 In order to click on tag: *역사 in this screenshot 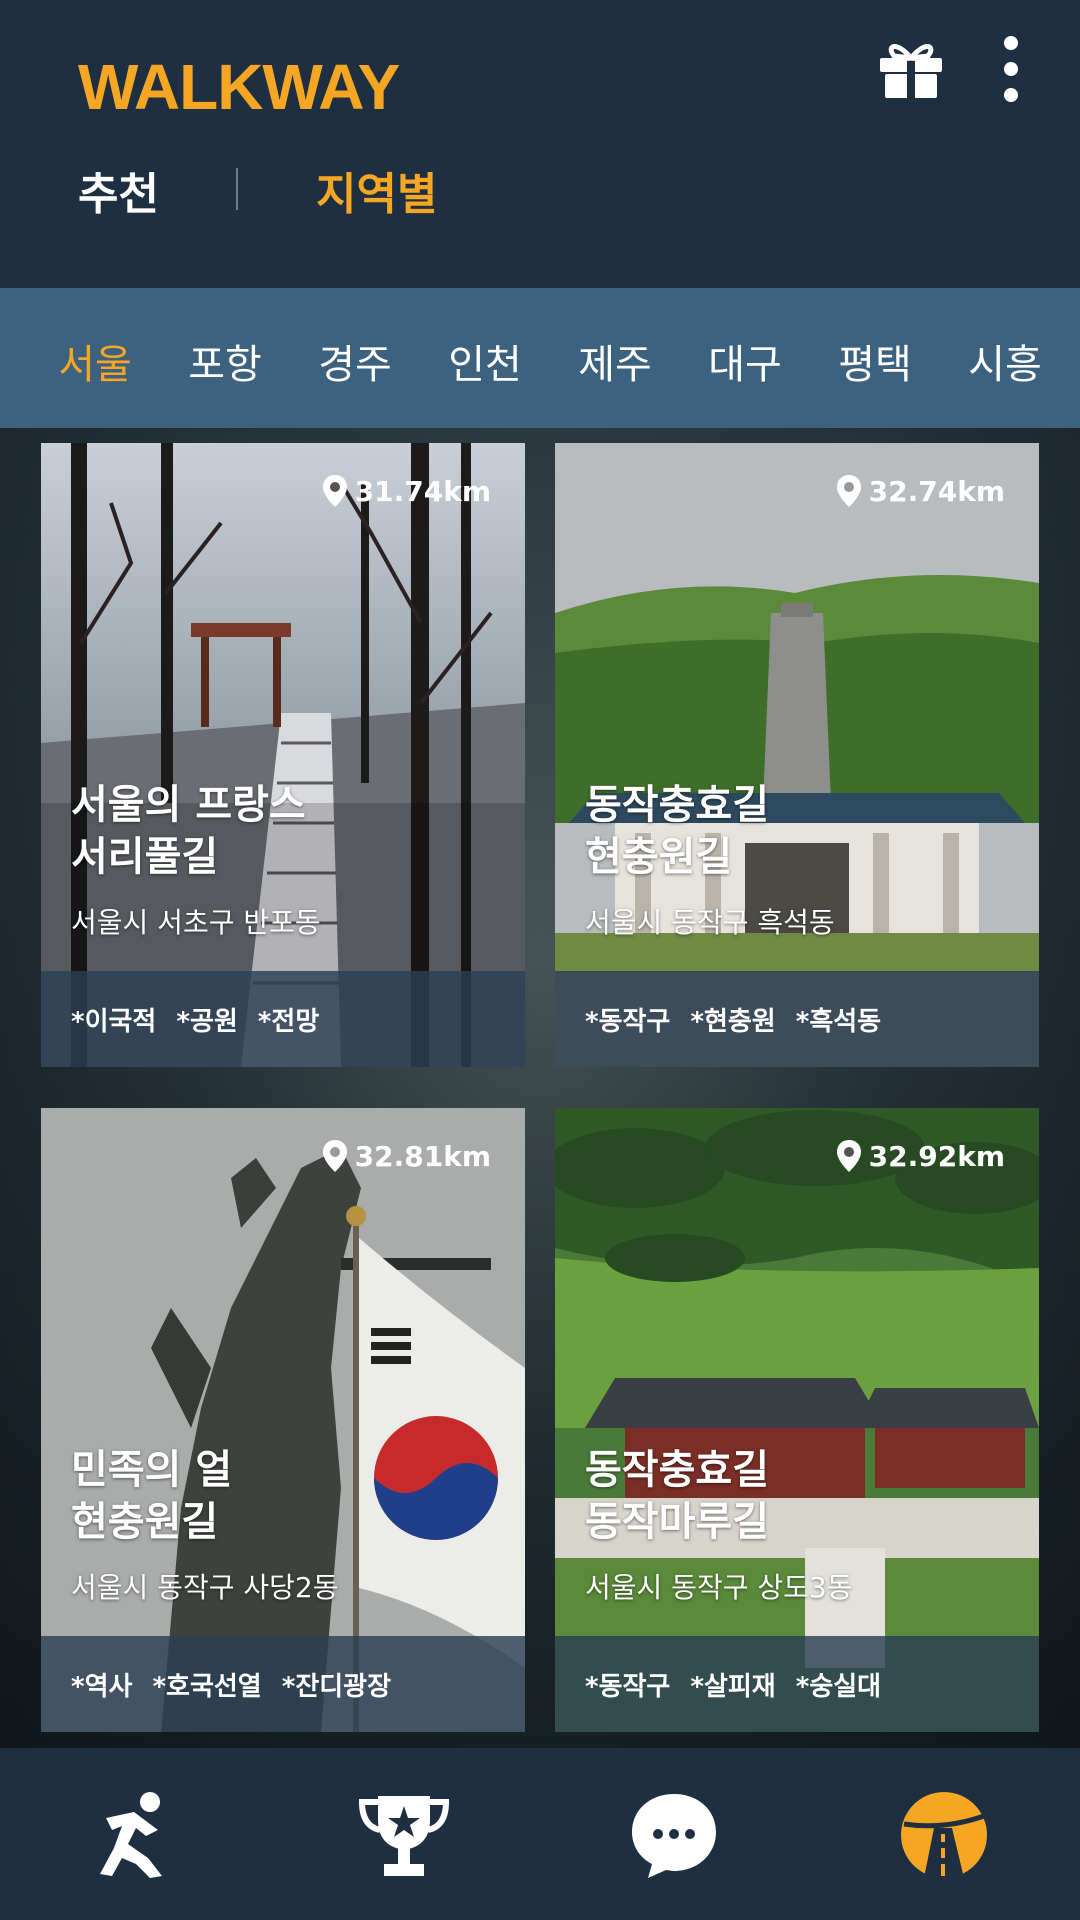, I will do `click(101, 1684)`.